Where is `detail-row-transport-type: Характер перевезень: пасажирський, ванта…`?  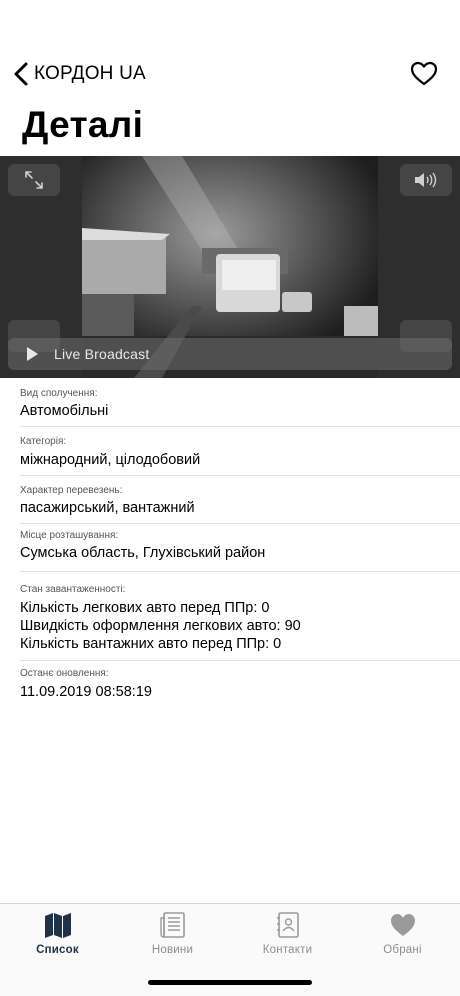 detail-row-transport-type: Характер перевезень: пасажирський, ванта… is located at coordinates (240, 500).